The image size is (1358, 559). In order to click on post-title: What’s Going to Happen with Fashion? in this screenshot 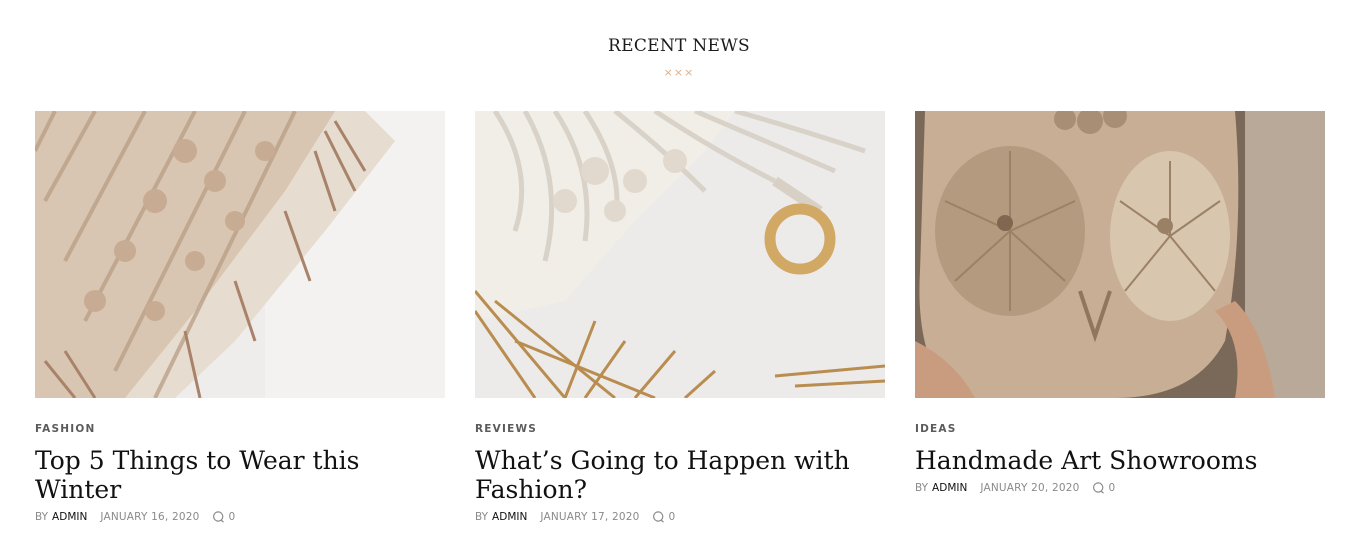, I will do `click(680, 475)`.